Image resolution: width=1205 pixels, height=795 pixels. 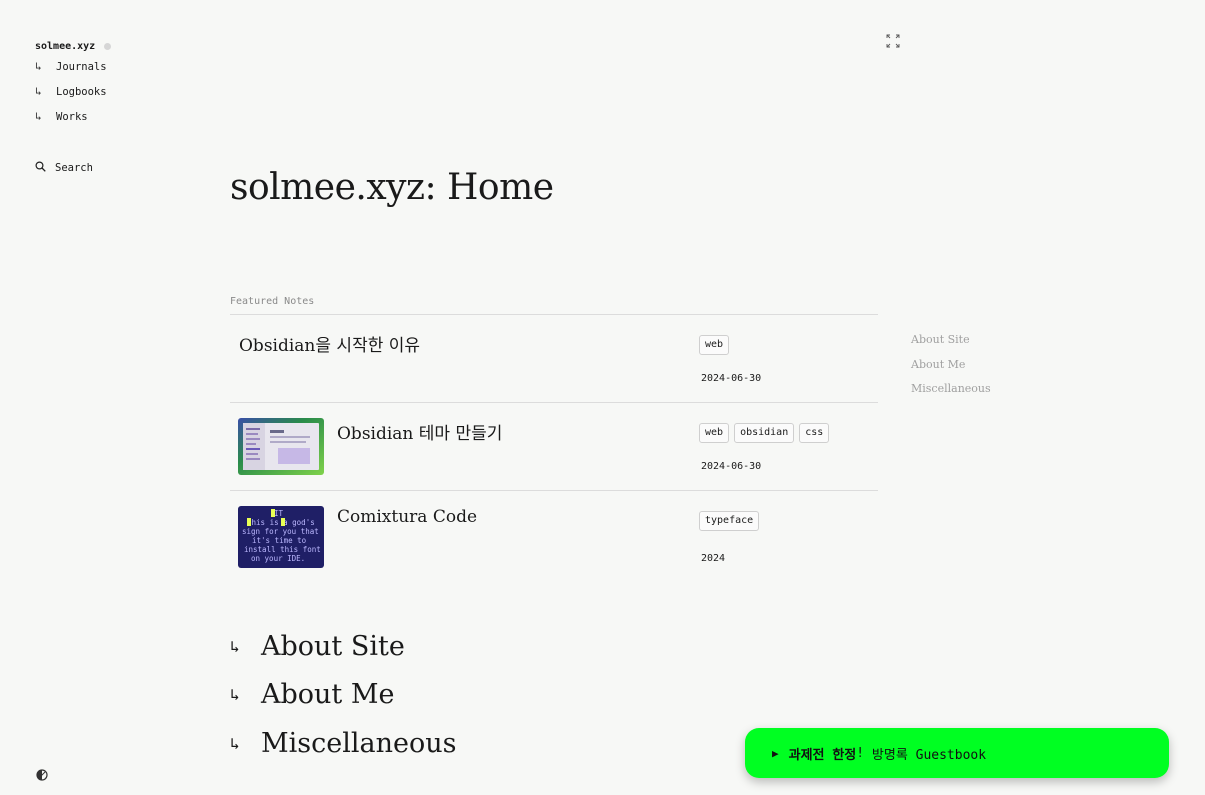 What do you see at coordinates (272, 301) in the screenshot?
I see `featured-notes-label: Featured Notes` at bounding box center [272, 301].